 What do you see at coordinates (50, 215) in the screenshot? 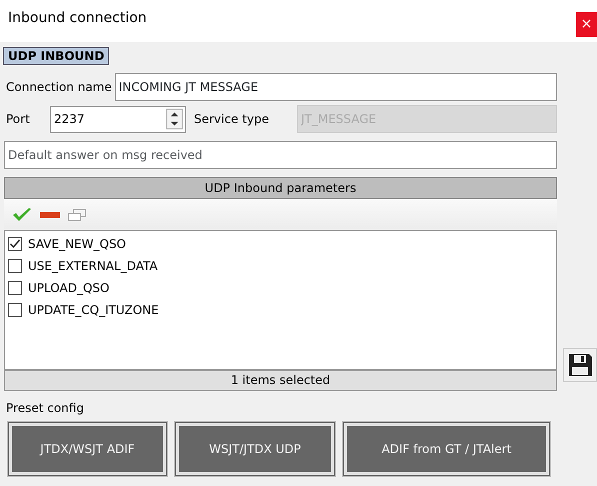
I see `minus-icon` at bounding box center [50, 215].